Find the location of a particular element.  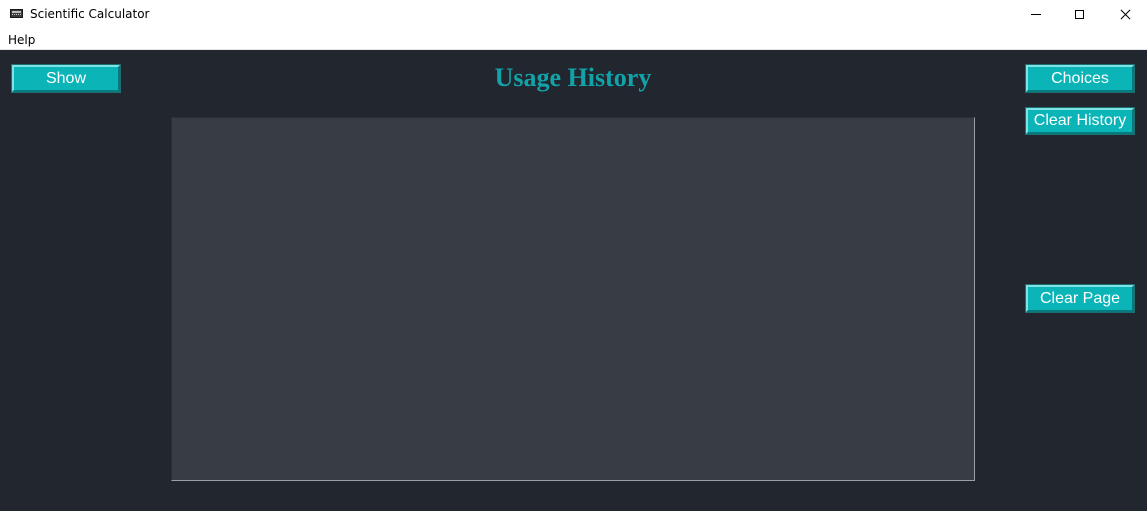

window-title: Scientific Calculator is located at coordinates (90, 14).